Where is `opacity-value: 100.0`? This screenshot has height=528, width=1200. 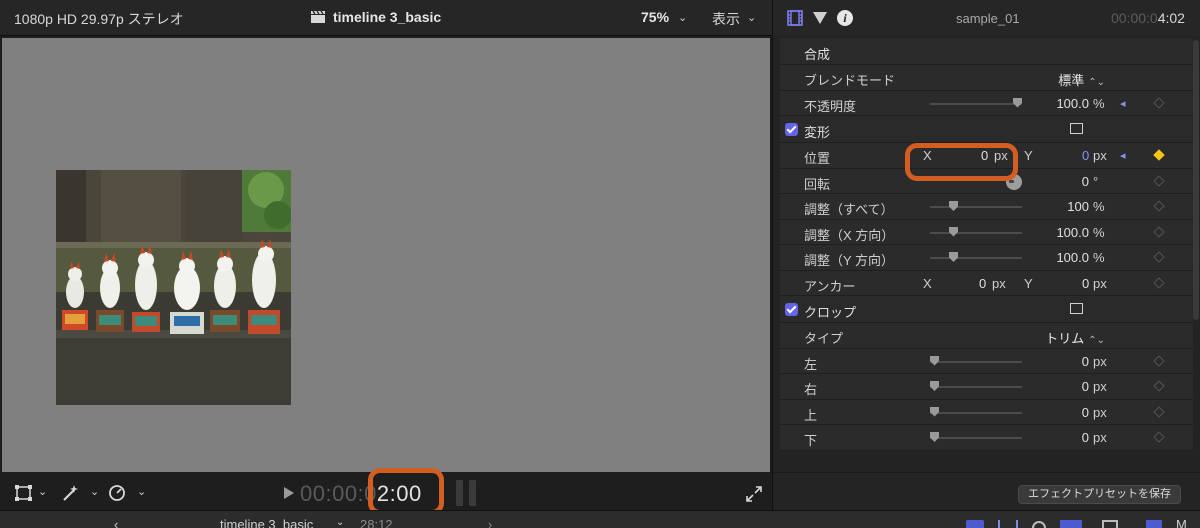
opacity-value: 100.0 is located at coordinates (1072, 103).